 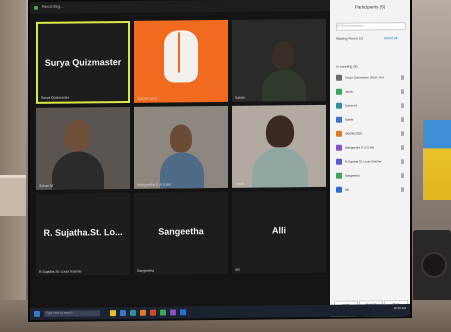 What do you see at coordinates (370, 7) in the screenshot?
I see `panel-title: Participants (9)` at bounding box center [370, 7].